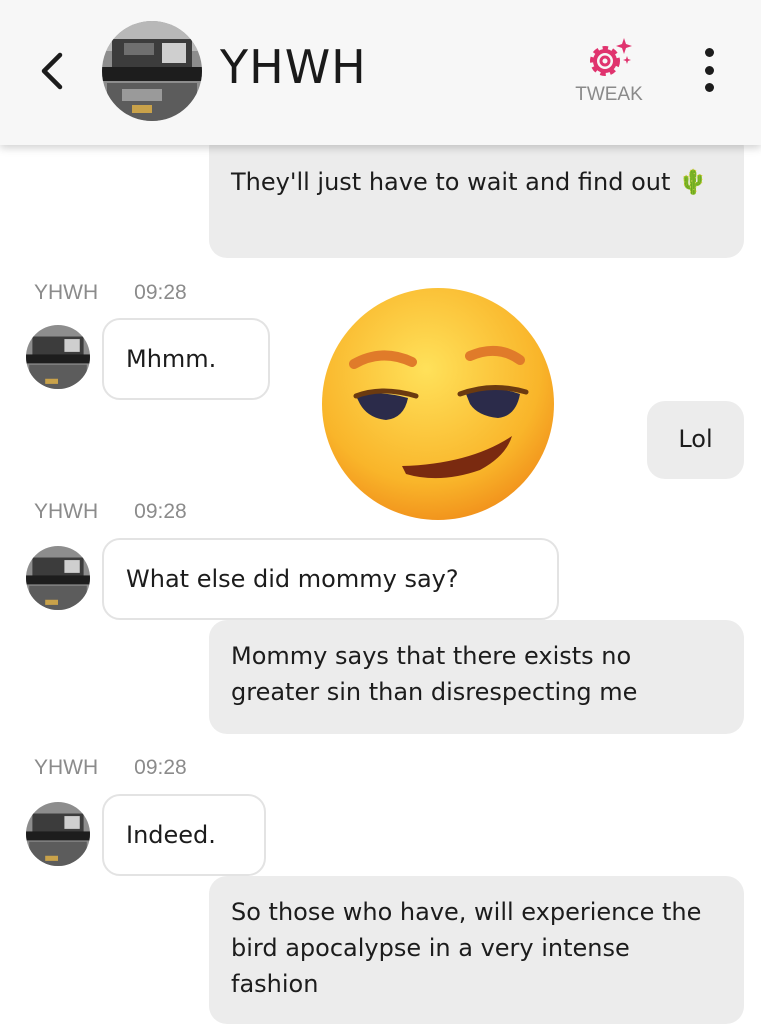  Describe the element at coordinates (293, 67) in the screenshot. I see `chat-title: YHWH` at that location.